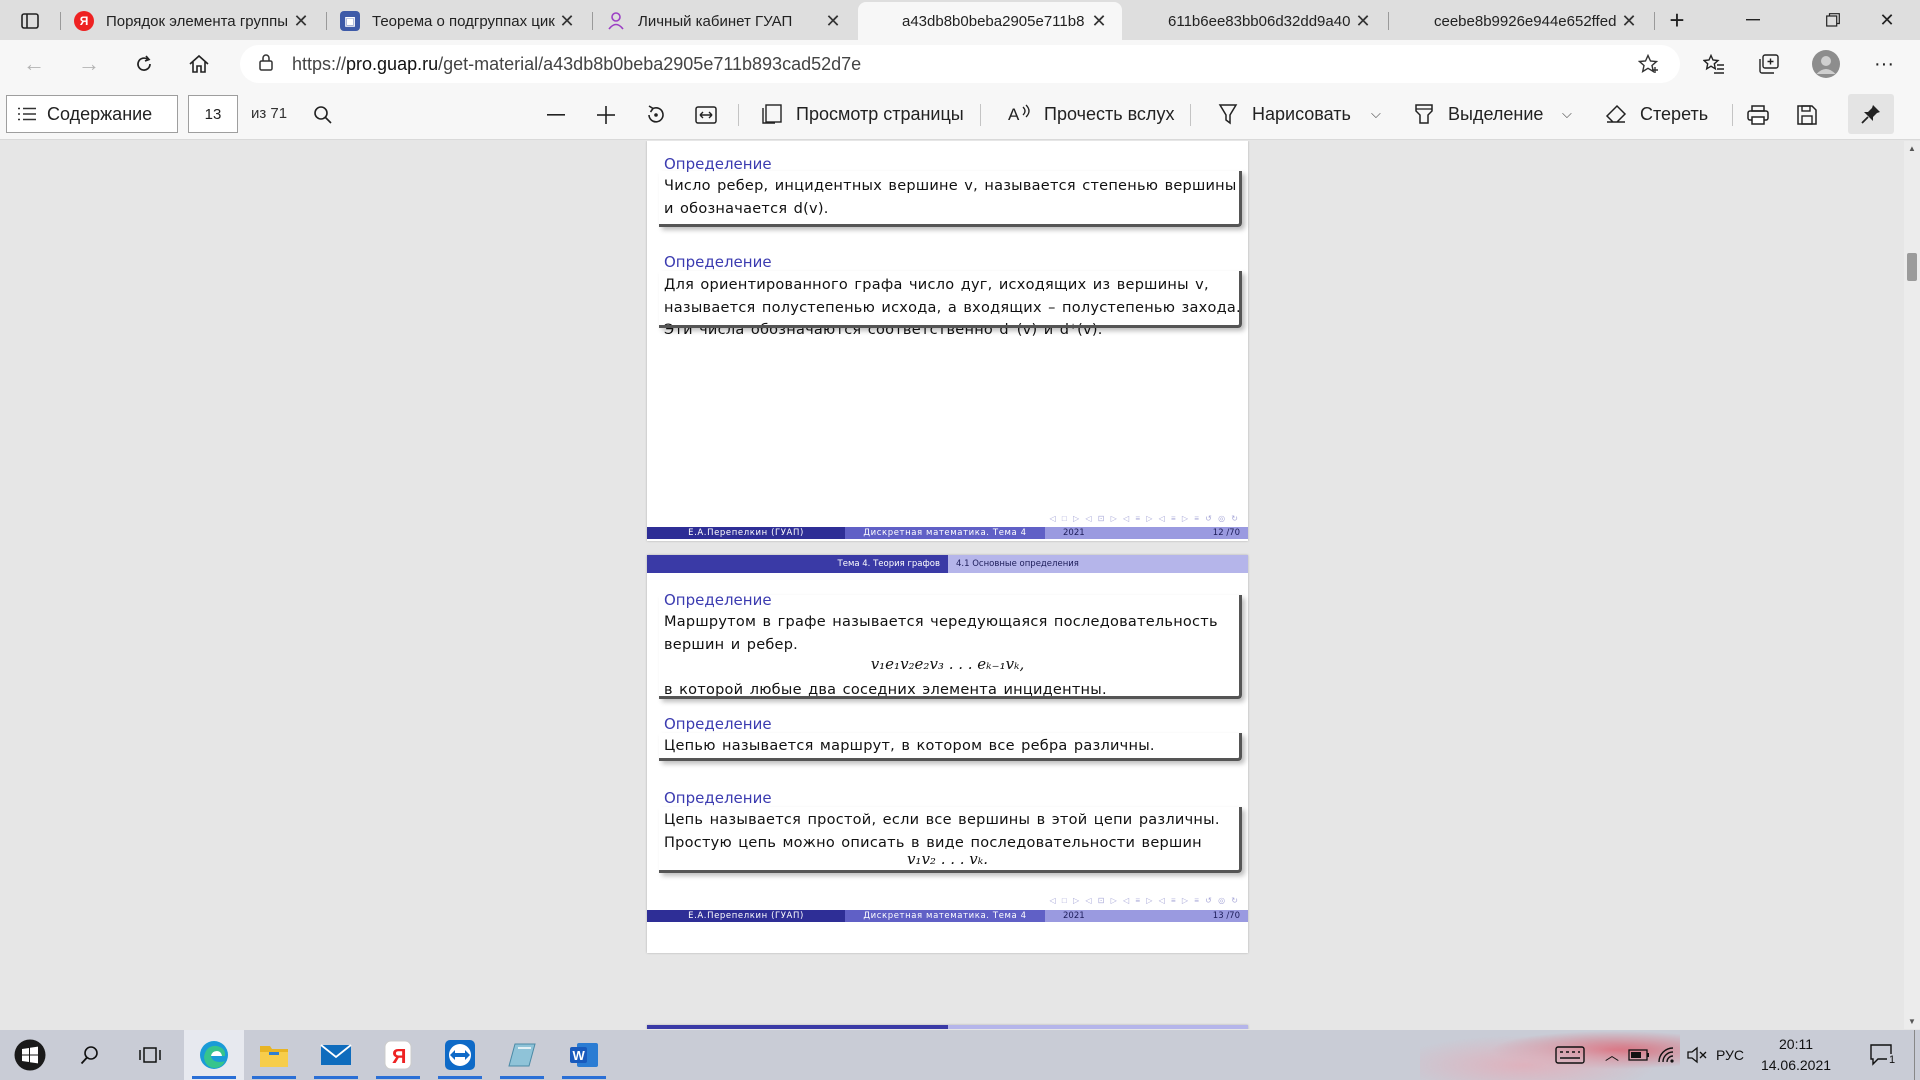  Describe the element at coordinates (1668, 1055) in the screenshot. I see `wifi-icon` at that location.